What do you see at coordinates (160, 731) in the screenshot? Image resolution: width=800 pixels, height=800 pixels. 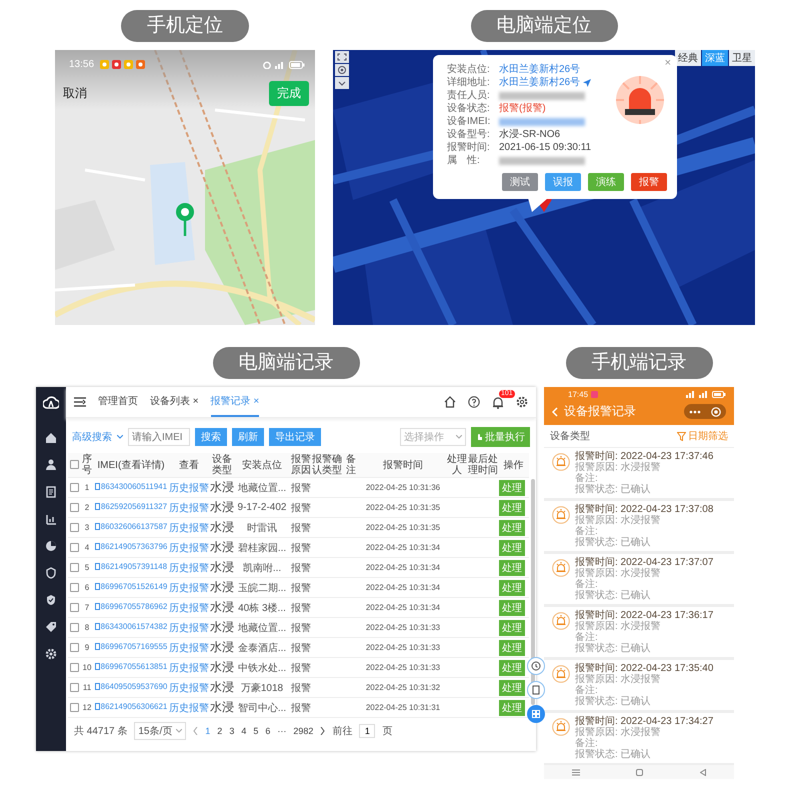 I see `page-size-select: 15条/页` at bounding box center [160, 731].